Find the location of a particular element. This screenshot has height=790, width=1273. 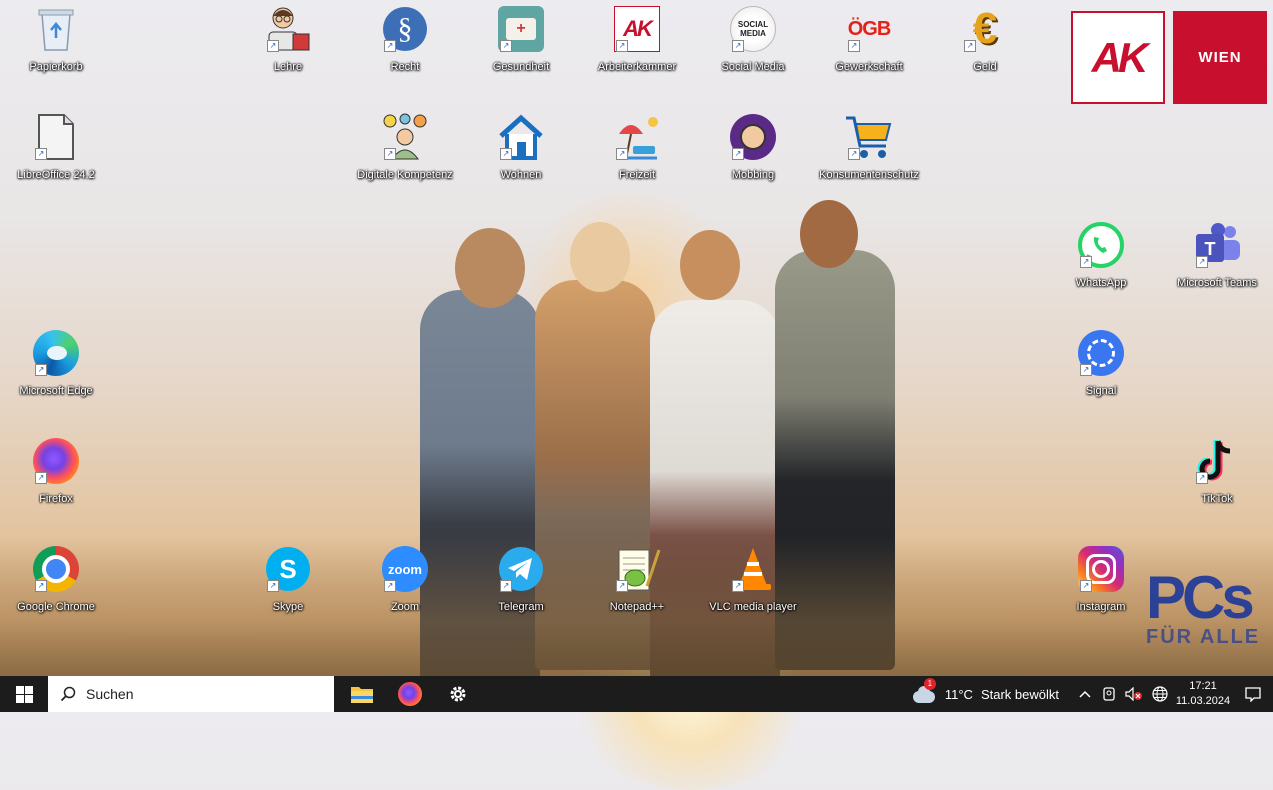

desktop-icon-vlc: ↗ VLC media player is located at coordinates (753, 587).